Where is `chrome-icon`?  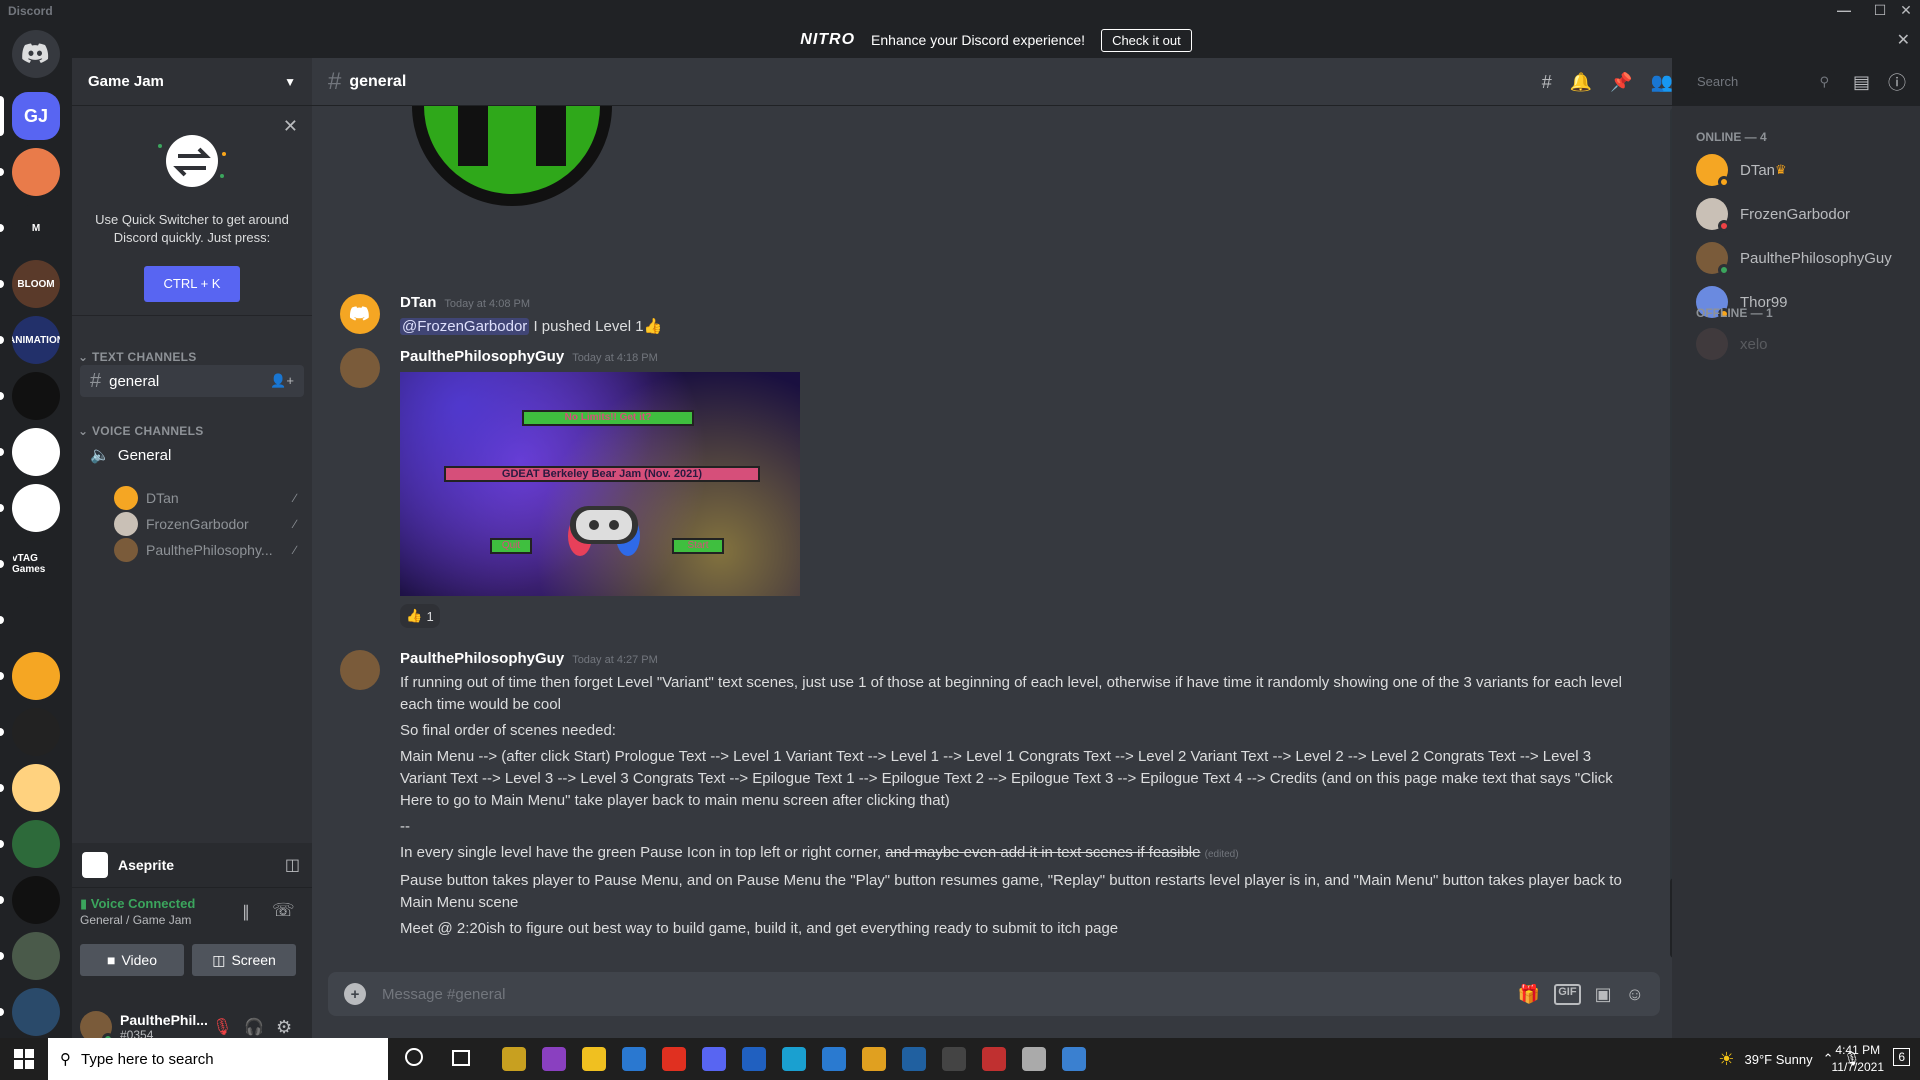 chrome-icon is located at coordinates (874, 1059).